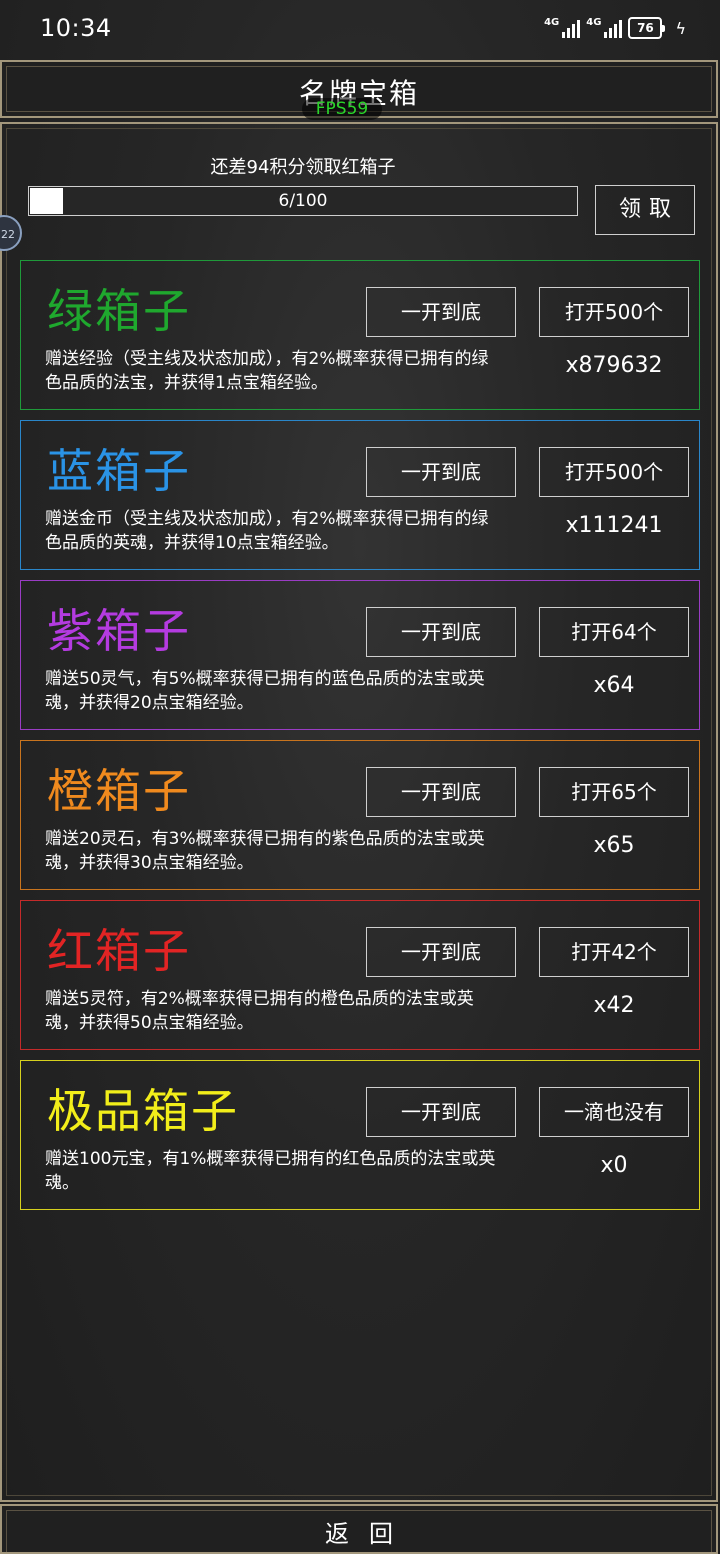 The image size is (720, 1554). I want to click on box-name: 紫箱子, so click(119, 631).